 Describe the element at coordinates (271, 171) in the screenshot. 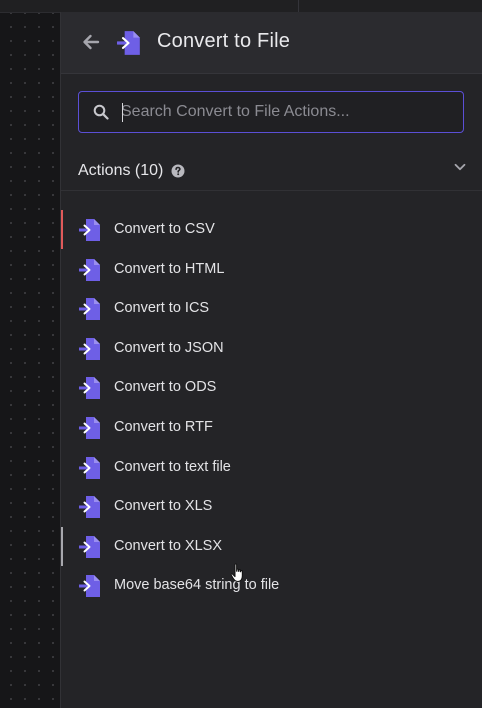

I see `actions-section-header: Actions (10)` at that location.